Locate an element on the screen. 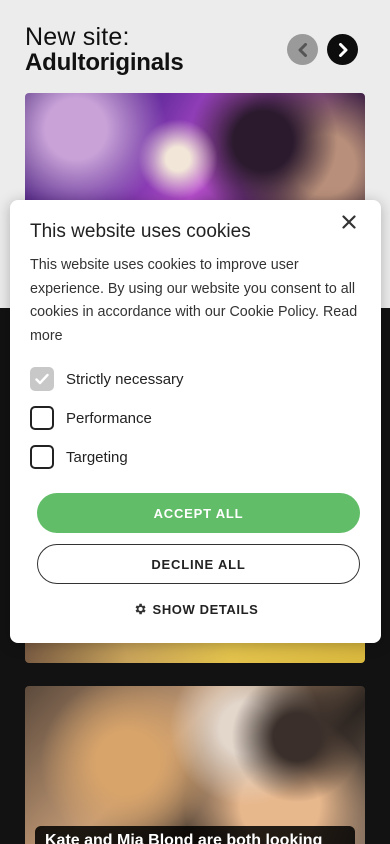  show-details-button: SHOW DETAILS is located at coordinates (195, 609).